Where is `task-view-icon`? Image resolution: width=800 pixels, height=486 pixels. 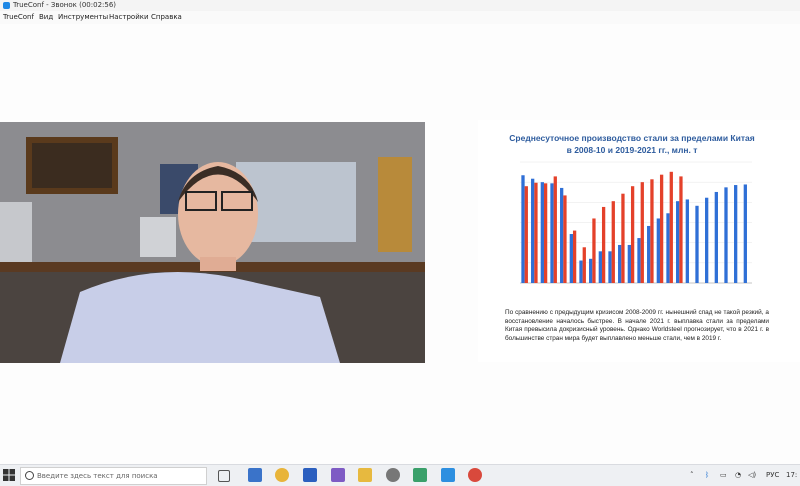
task-view-icon is located at coordinates (224, 476).